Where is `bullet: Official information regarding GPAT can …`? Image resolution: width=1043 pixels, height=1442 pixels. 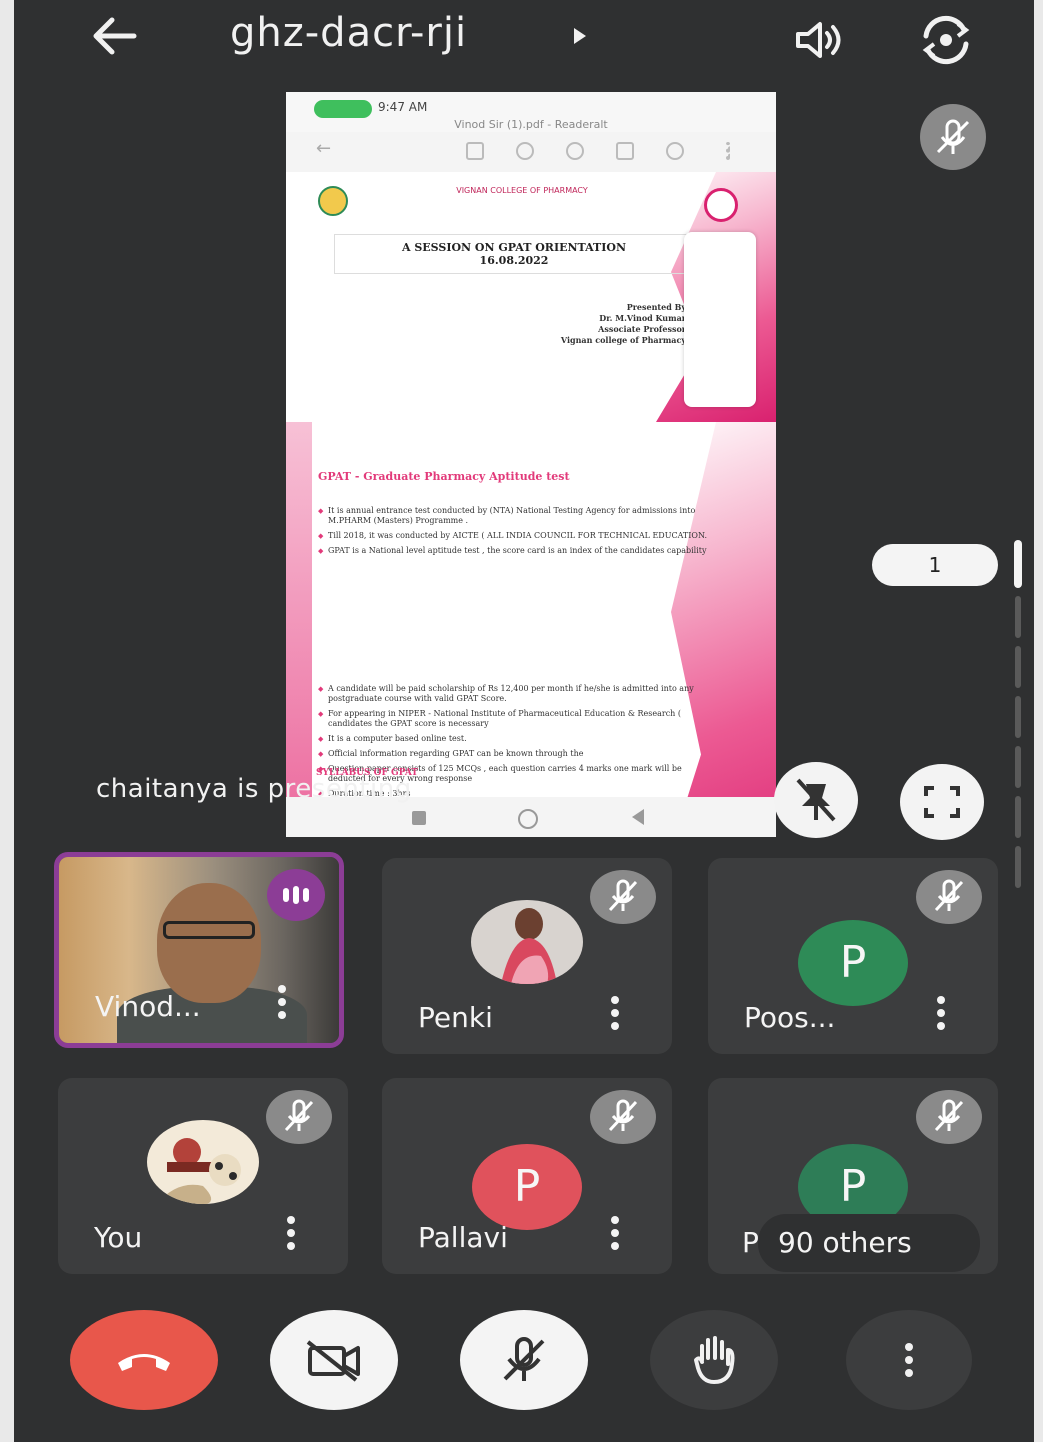 bullet: Official information regarding GPAT can … is located at coordinates (518, 754).